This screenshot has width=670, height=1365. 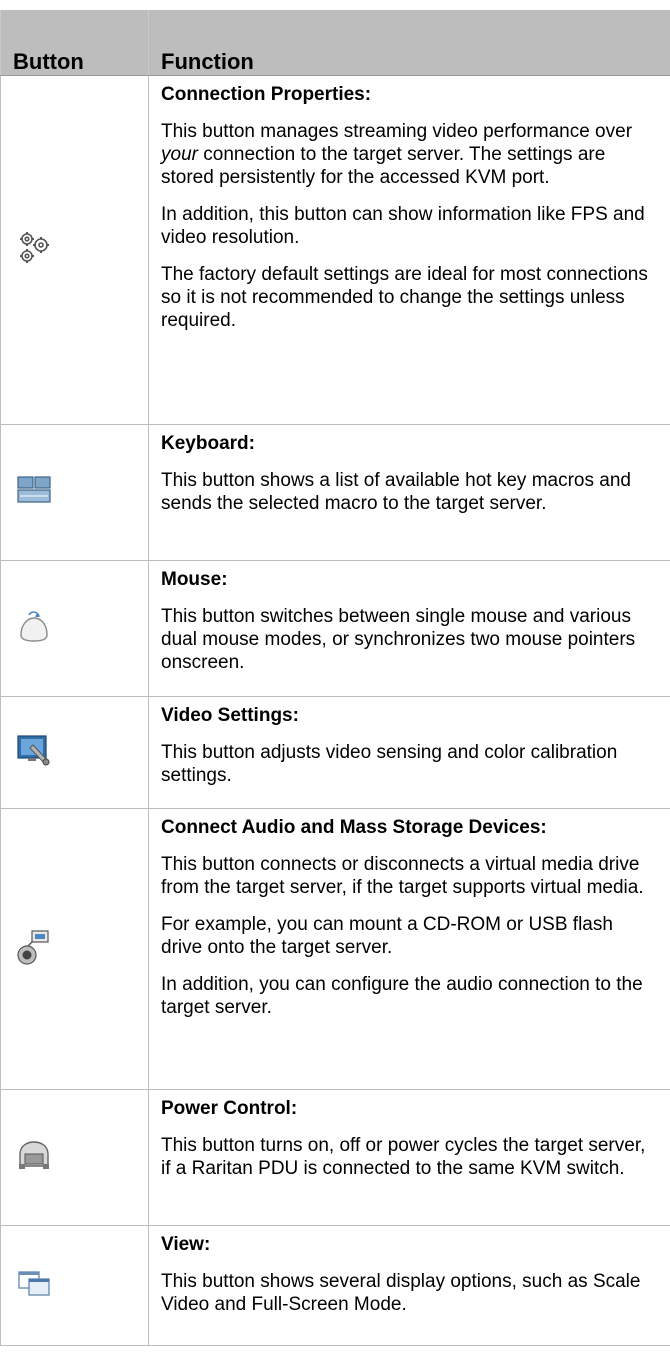 I want to click on row-title: Connect Audio and Mass Storage Devices, so click(x=351, y=827).